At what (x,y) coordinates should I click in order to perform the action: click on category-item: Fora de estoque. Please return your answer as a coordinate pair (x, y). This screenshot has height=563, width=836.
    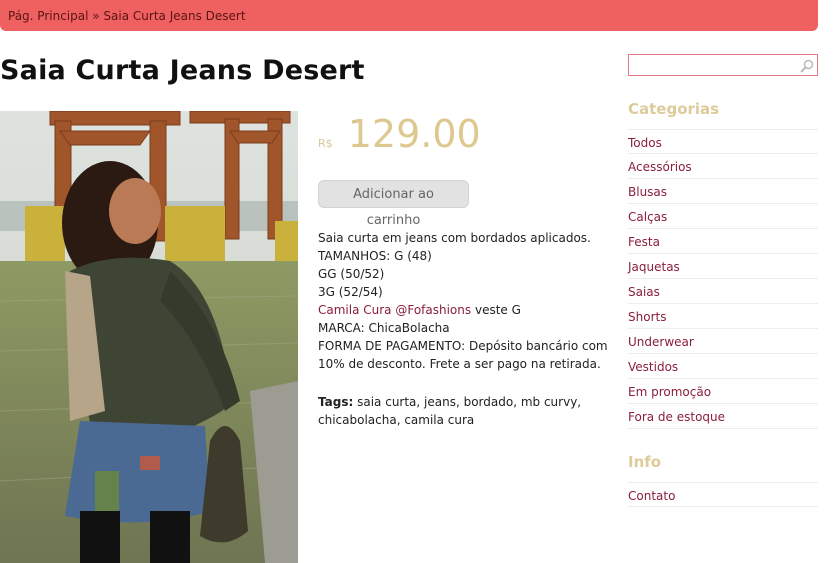
    Looking at the image, I should click on (723, 416).